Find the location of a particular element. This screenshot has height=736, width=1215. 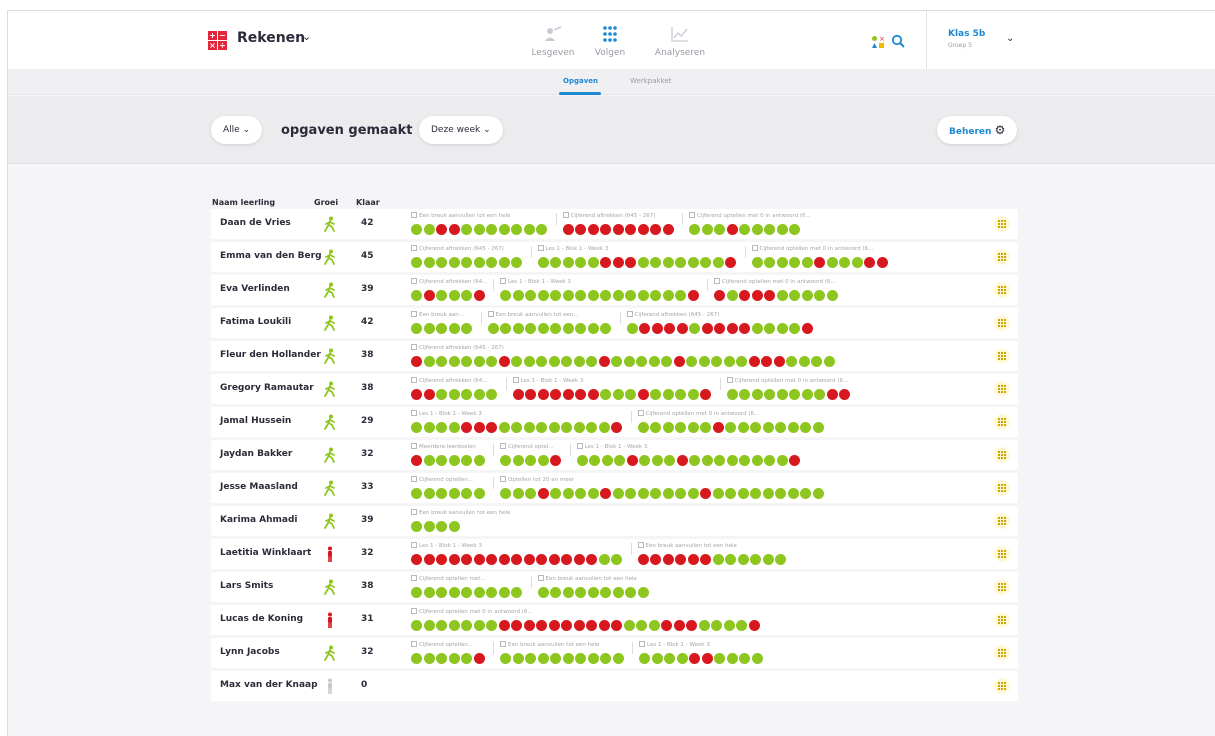

goal-segment: Optellen tot 20 en meer is located at coordinates (662, 487).